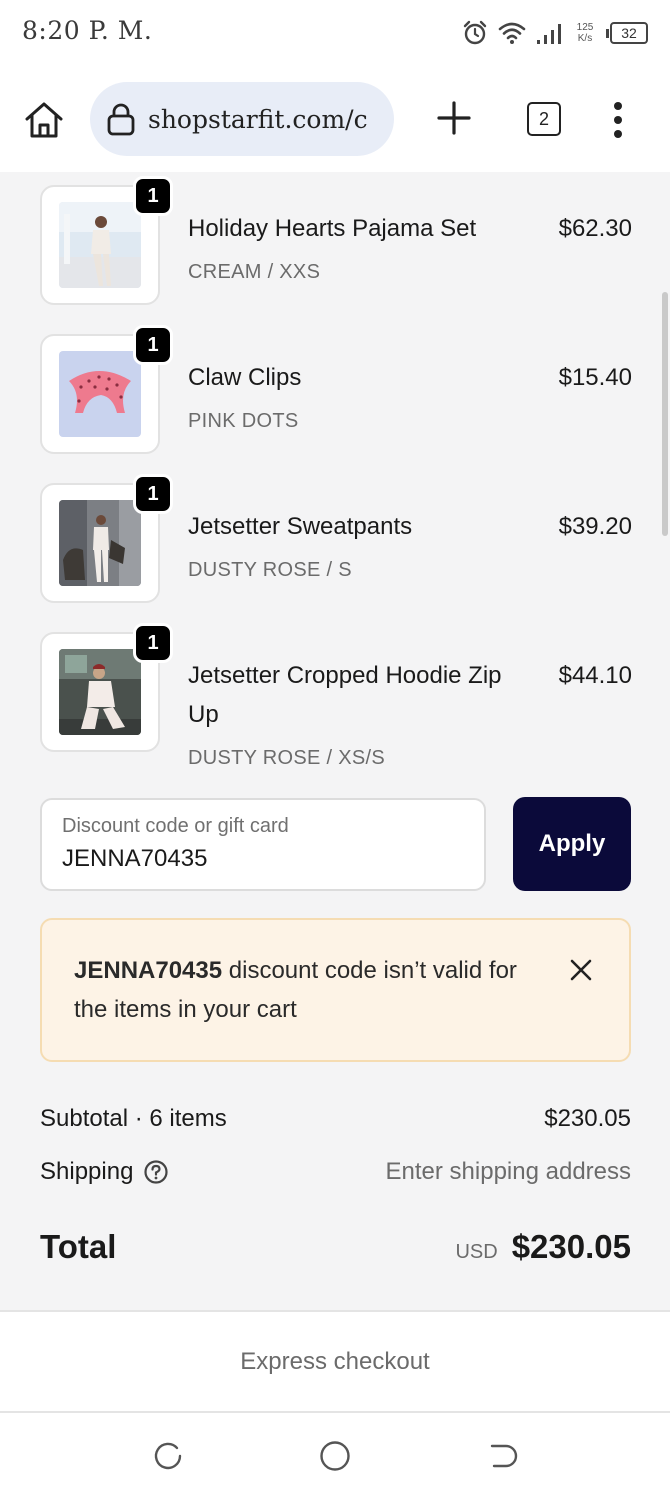 The height and width of the screenshot is (1500, 670). Describe the element at coordinates (156, 1172) in the screenshot. I see `help-icon` at that location.